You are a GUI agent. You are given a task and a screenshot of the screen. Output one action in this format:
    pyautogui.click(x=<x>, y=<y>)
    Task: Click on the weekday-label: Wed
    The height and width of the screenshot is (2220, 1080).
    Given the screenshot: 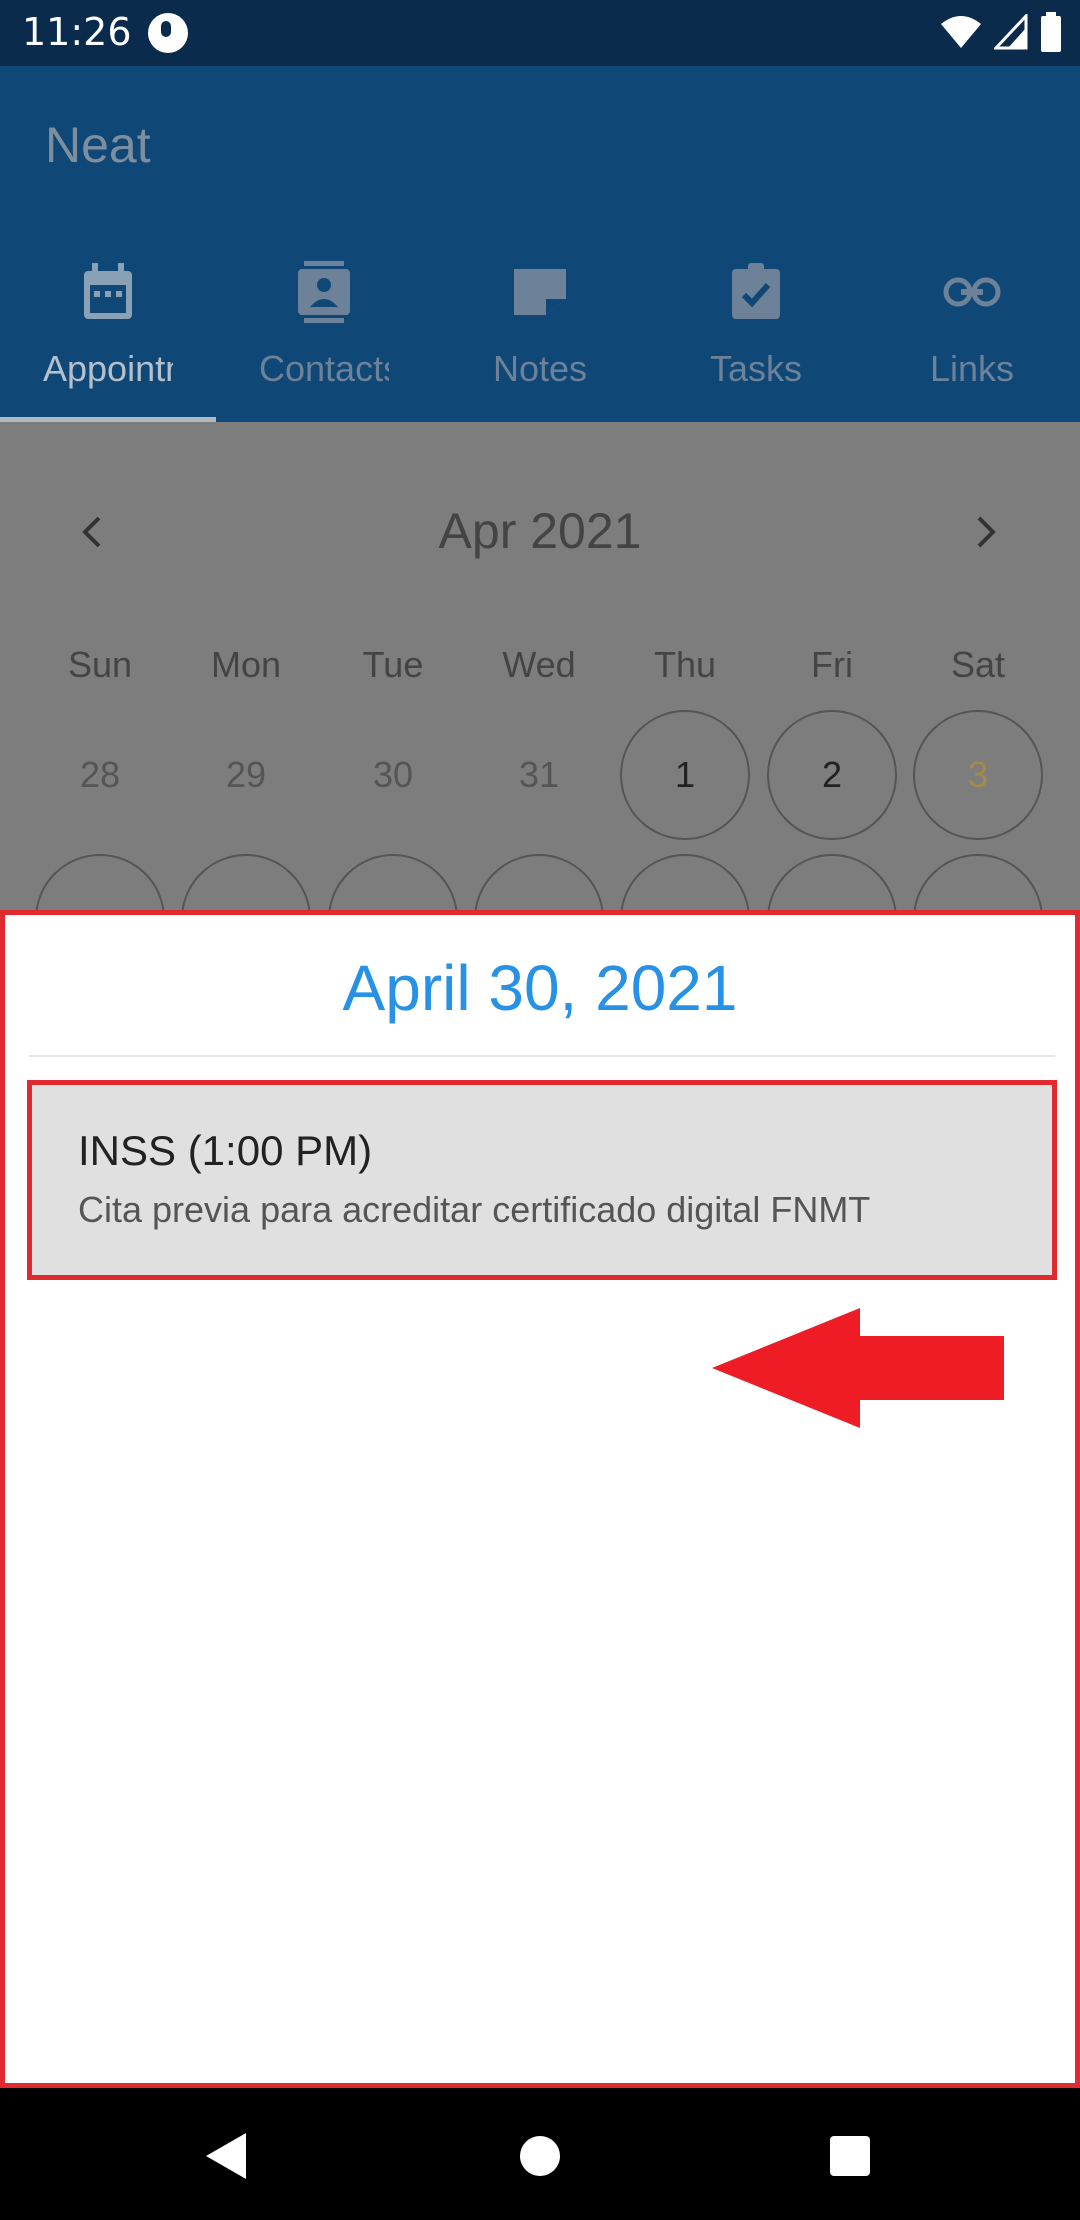 What is the action you would take?
    pyautogui.click(x=539, y=664)
    